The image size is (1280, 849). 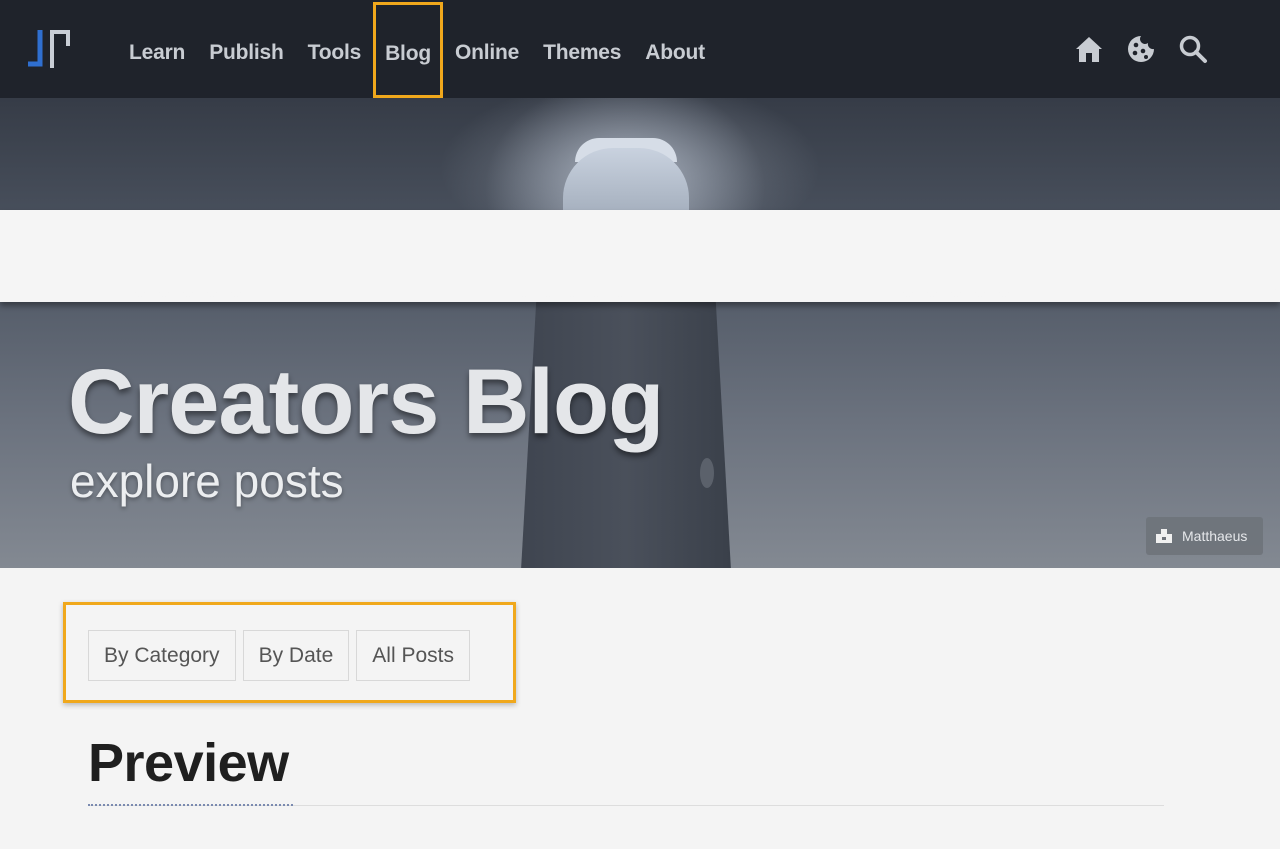 I want to click on preview-heading-underline, so click(x=190, y=805).